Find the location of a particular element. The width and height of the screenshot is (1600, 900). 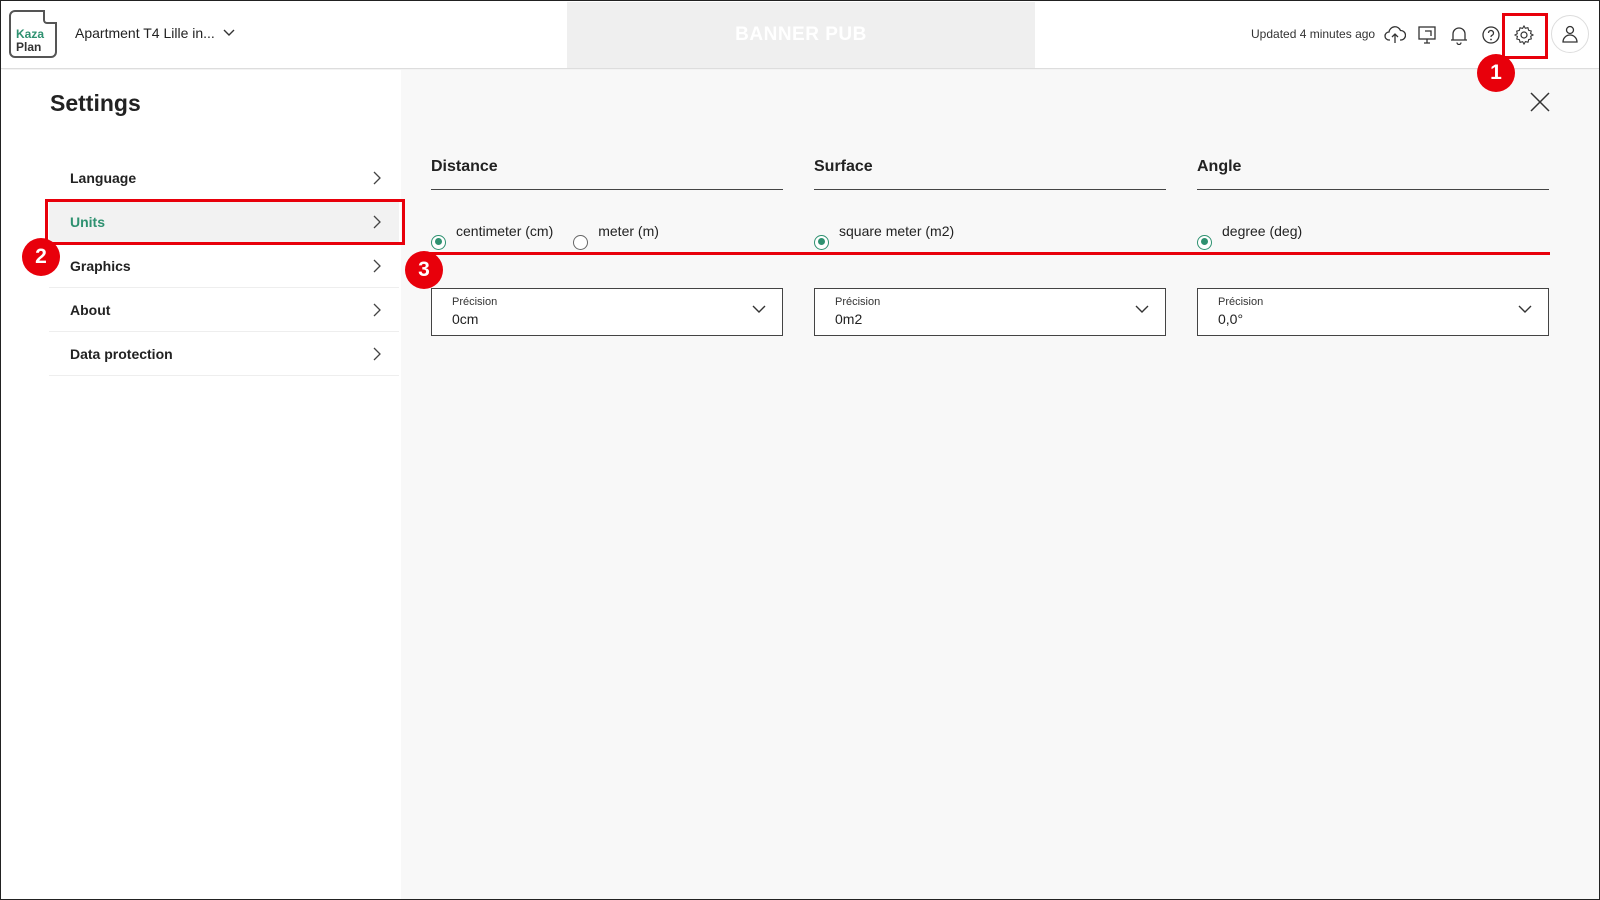

radio-label: square meter (m2) is located at coordinates (897, 231).